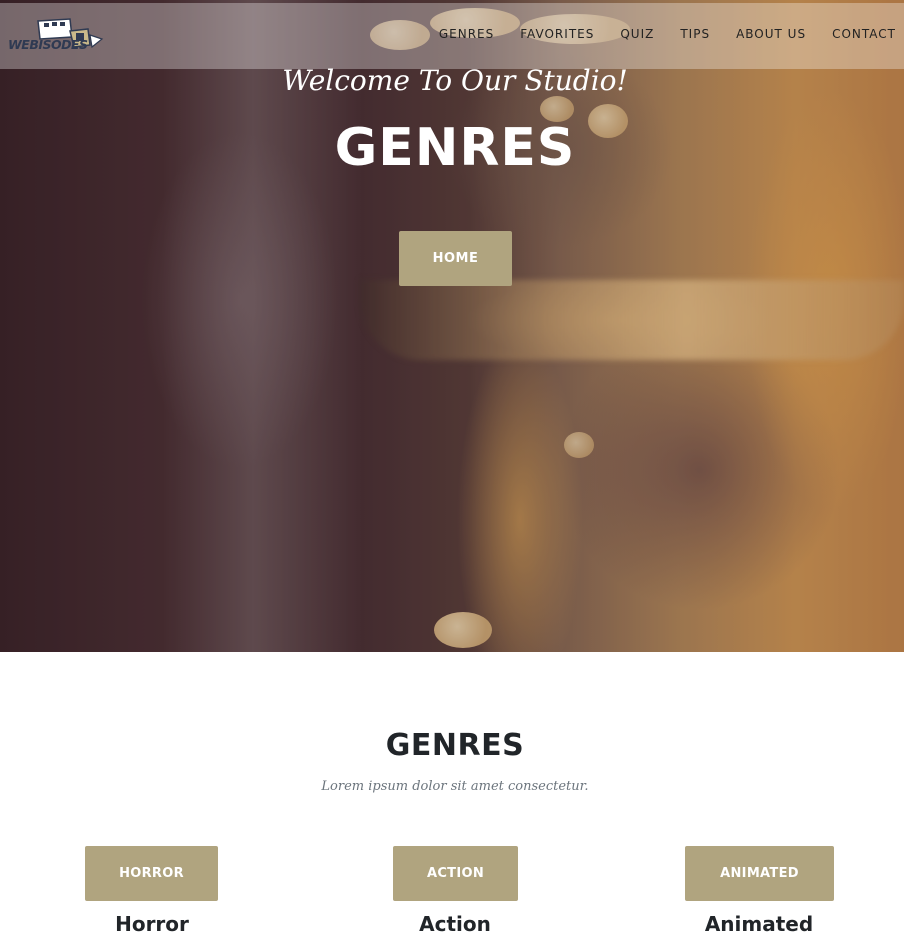 This screenshot has width=904, height=948. What do you see at coordinates (557, 34) in the screenshot?
I see `nav-item-favorites: FAVORITES` at bounding box center [557, 34].